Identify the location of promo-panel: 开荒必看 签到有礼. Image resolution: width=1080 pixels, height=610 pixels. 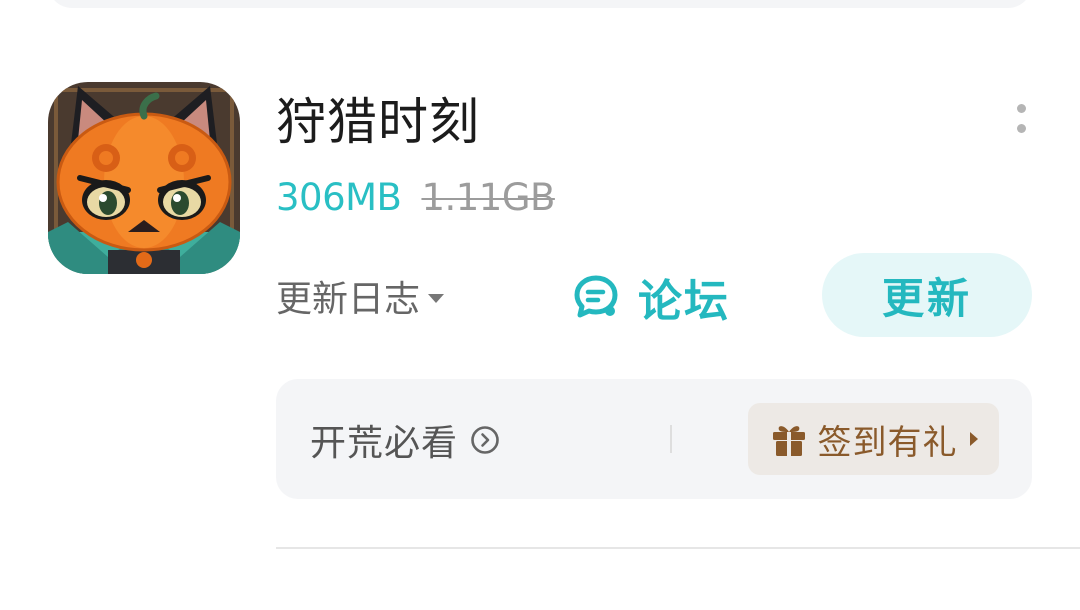
(654, 439).